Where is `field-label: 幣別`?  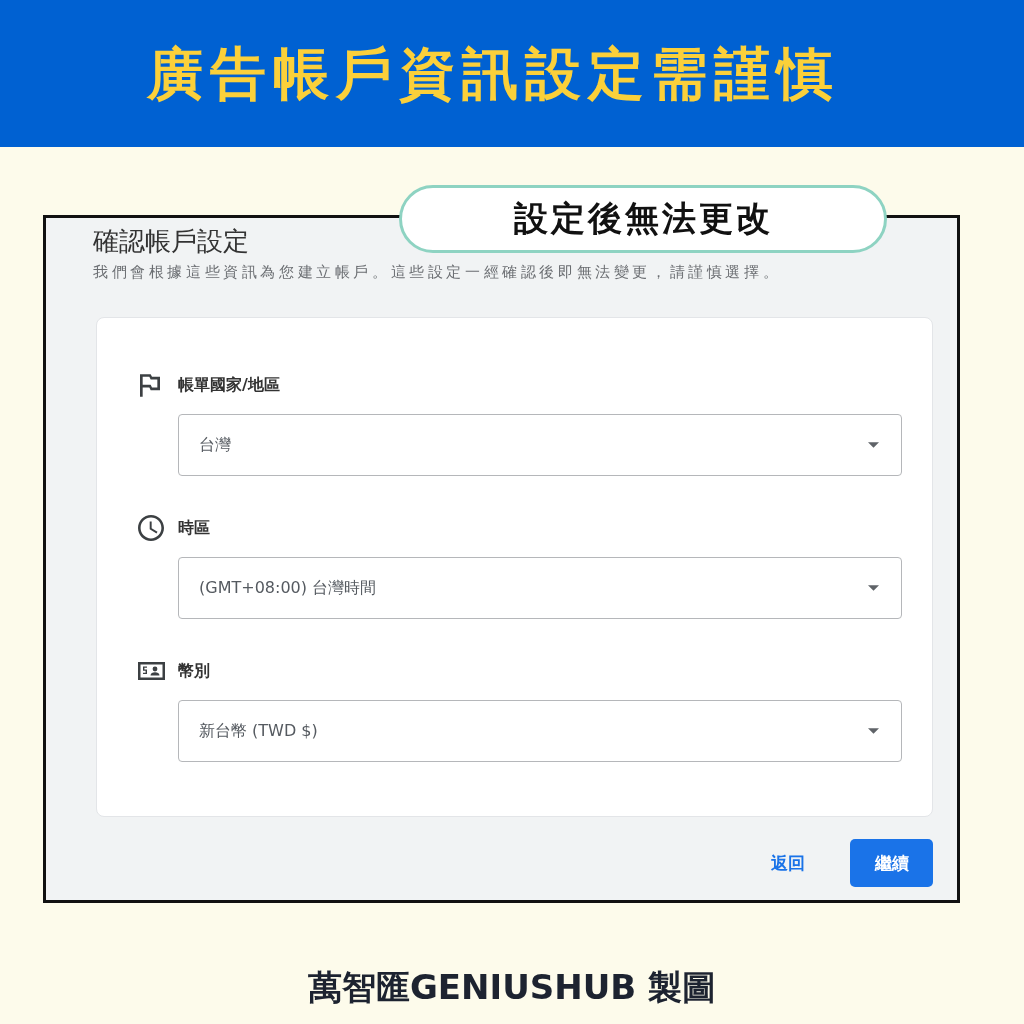 field-label: 幣別 is located at coordinates (194, 671).